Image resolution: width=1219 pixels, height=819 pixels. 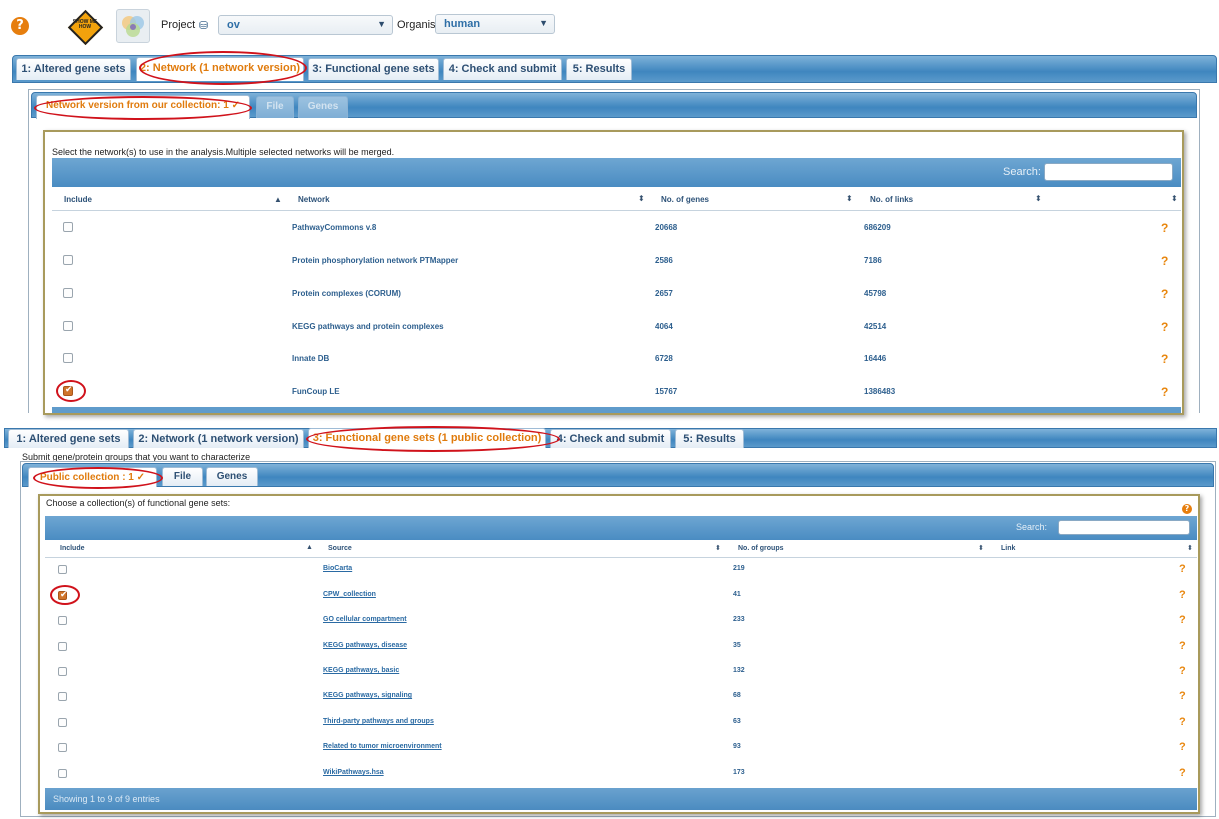 I want to click on network-links: 45798, so click(x=875, y=293).